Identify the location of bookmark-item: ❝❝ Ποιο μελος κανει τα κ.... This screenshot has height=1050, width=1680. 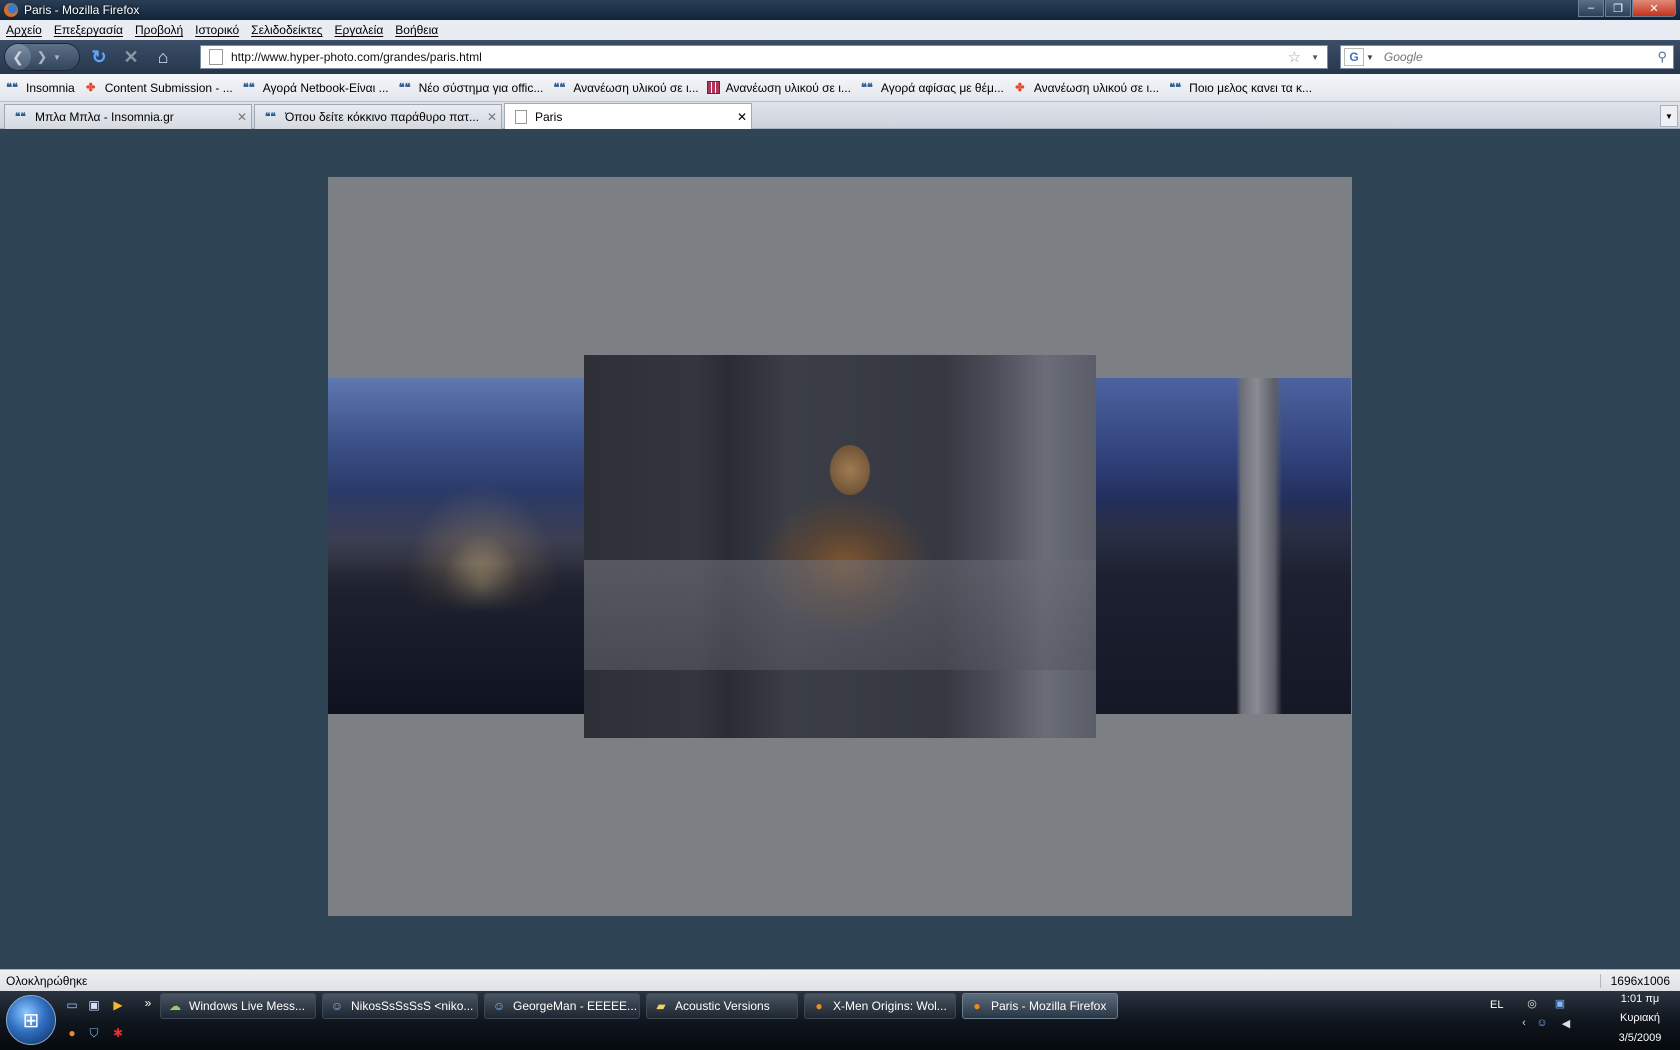
(1239, 88).